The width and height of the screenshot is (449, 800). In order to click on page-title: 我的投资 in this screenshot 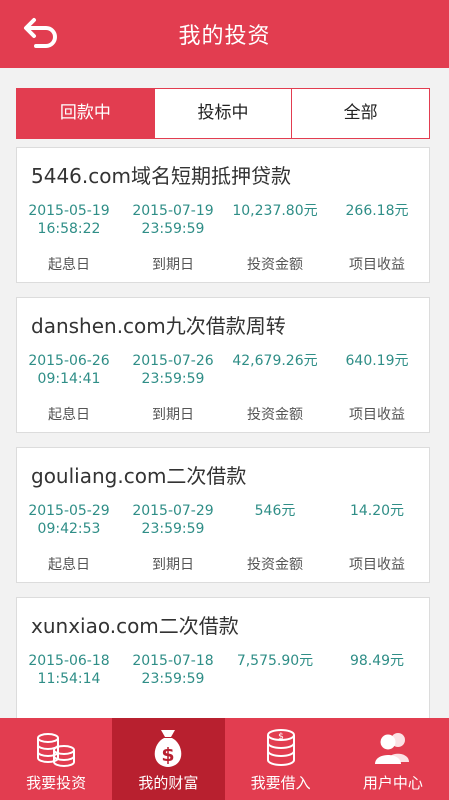, I will do `click(224, 36)`.